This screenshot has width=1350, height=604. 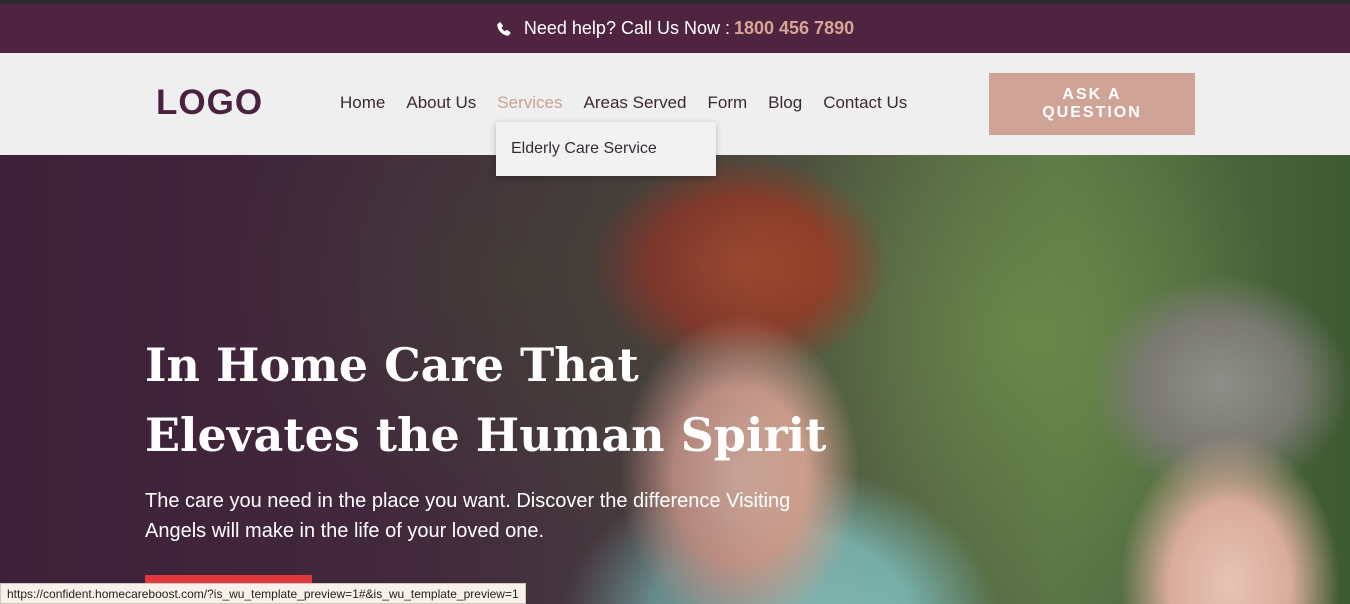 I want to click on help-phone-number: 1800 456 7890, so click(x=794, y=28).